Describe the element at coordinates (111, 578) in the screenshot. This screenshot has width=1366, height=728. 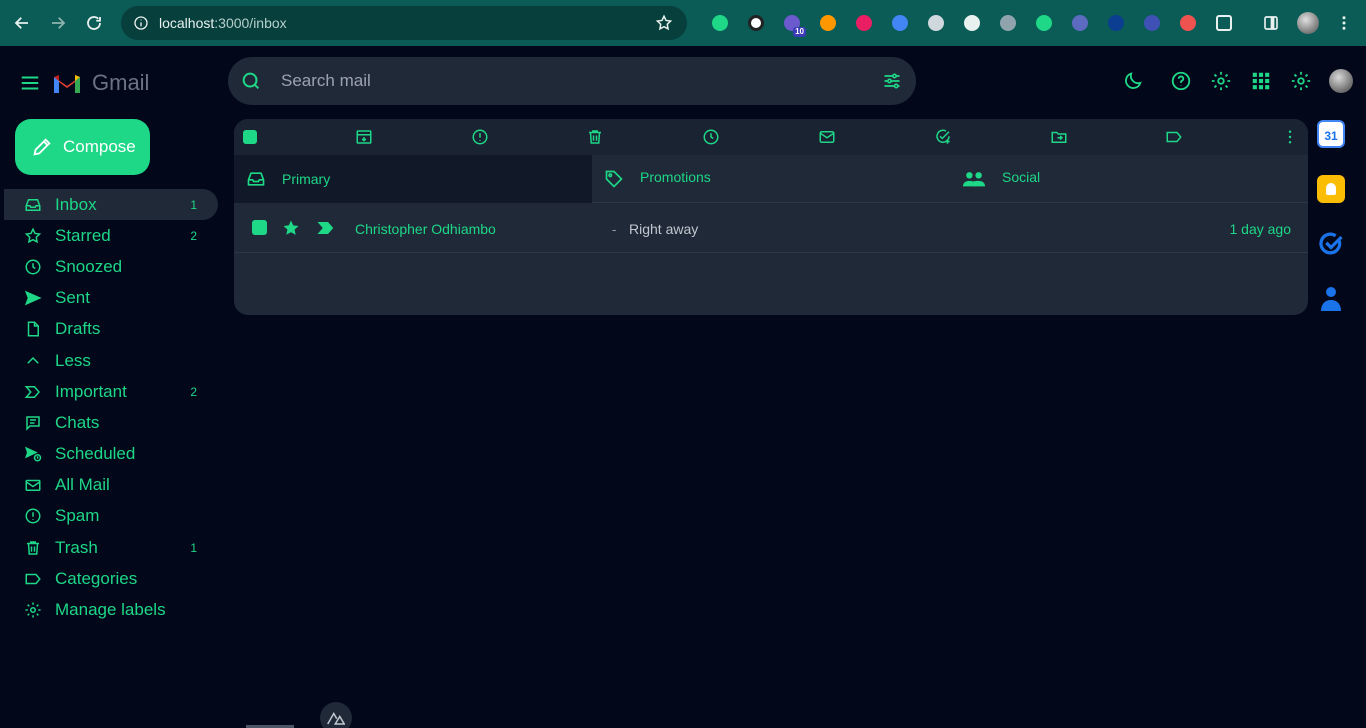
I see `sidebar-item-categories: Categories` at that location.